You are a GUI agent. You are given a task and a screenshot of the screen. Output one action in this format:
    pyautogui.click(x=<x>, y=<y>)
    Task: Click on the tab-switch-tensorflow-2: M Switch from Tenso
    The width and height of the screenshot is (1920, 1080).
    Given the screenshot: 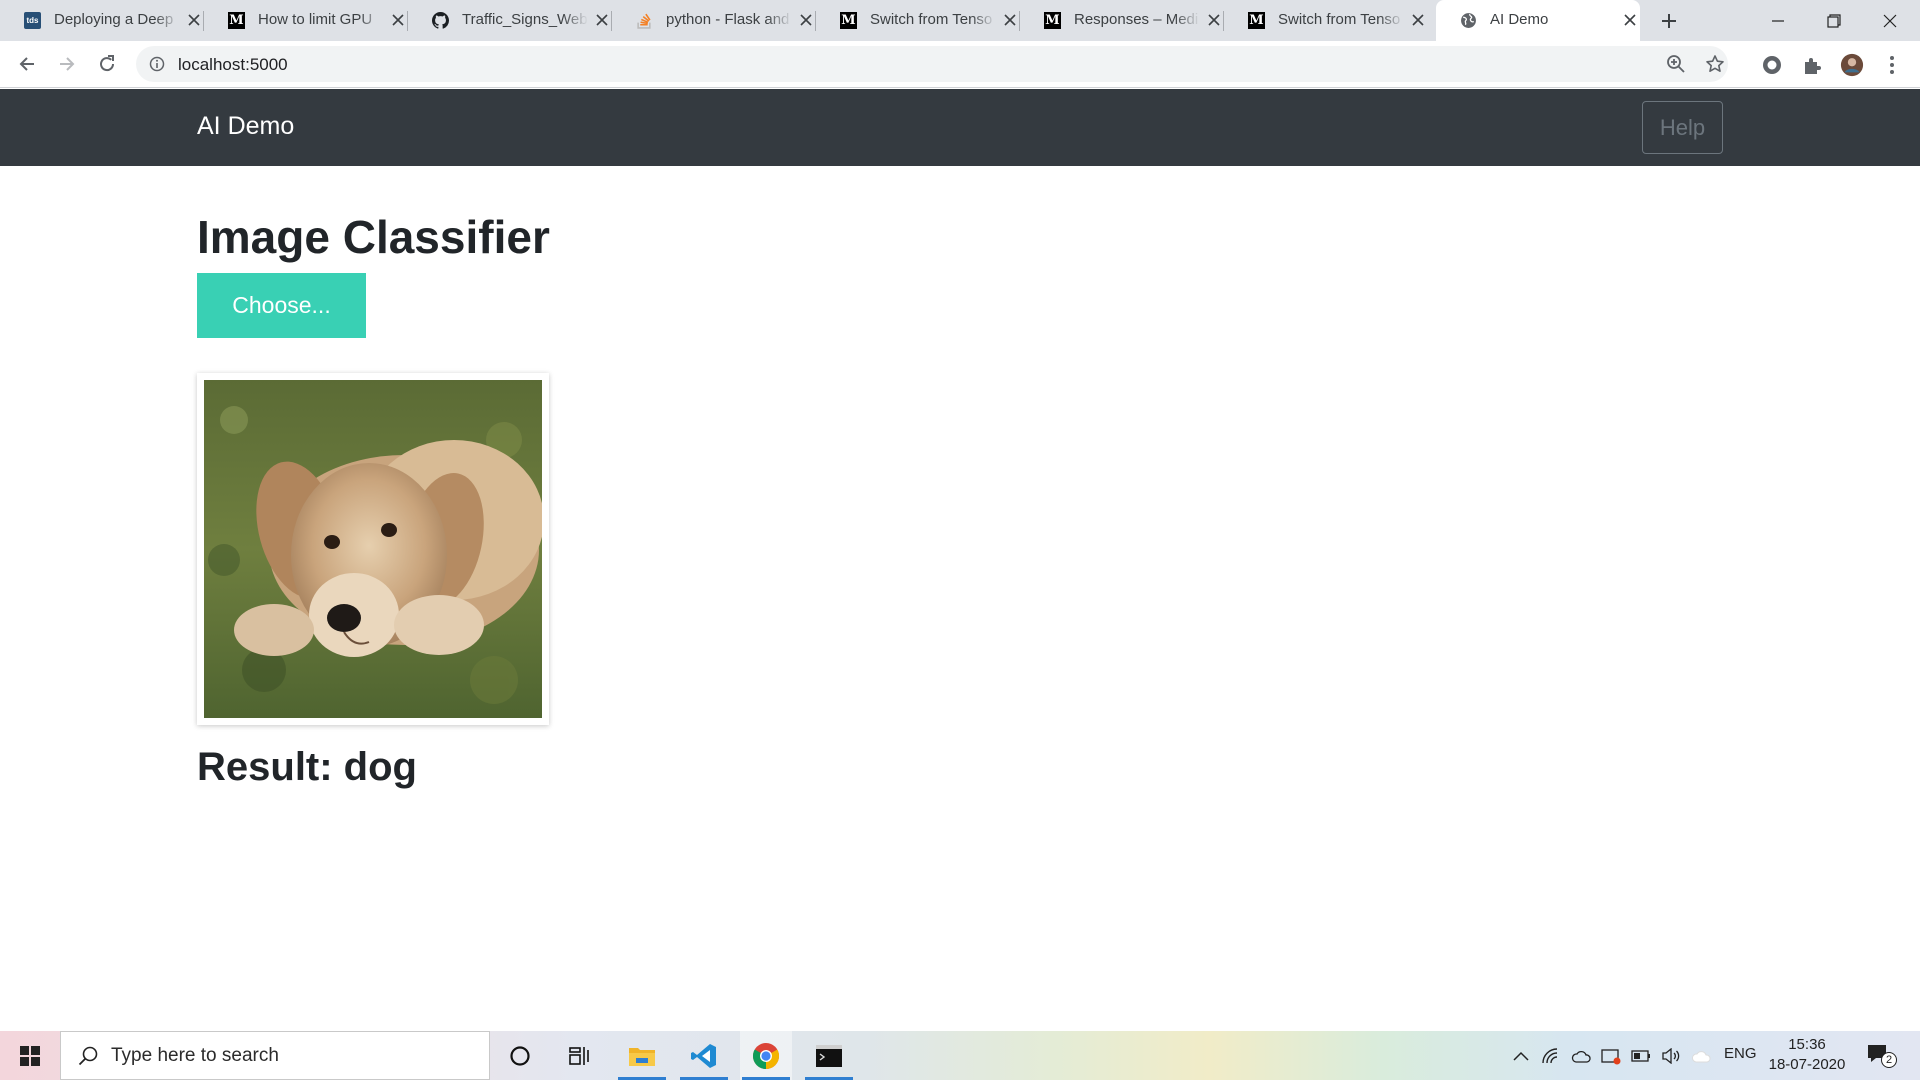 What is the action you would take?
    pyautogui.click(x=1326, y=20)
    